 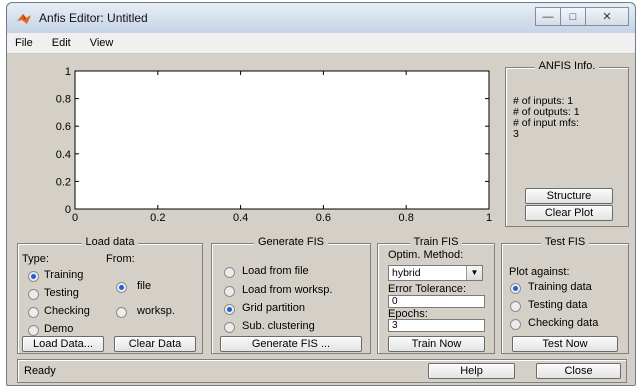 What do you see at coordinates (435, 273) in the screenshot?
I see `optim-method-select: hybrid ▼` at bounding box center [435, 273].